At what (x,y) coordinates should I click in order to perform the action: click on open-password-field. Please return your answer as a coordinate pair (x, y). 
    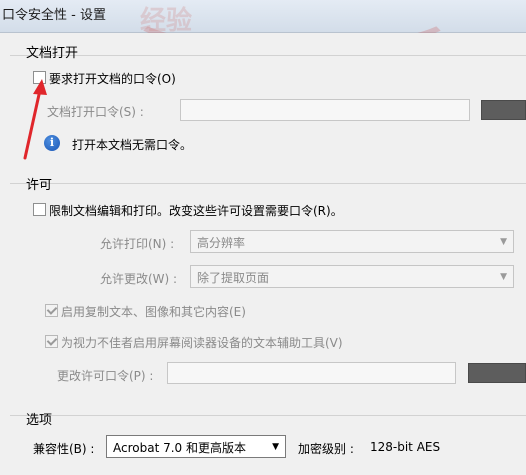
    Looking at the image, I should click on (325, 110).